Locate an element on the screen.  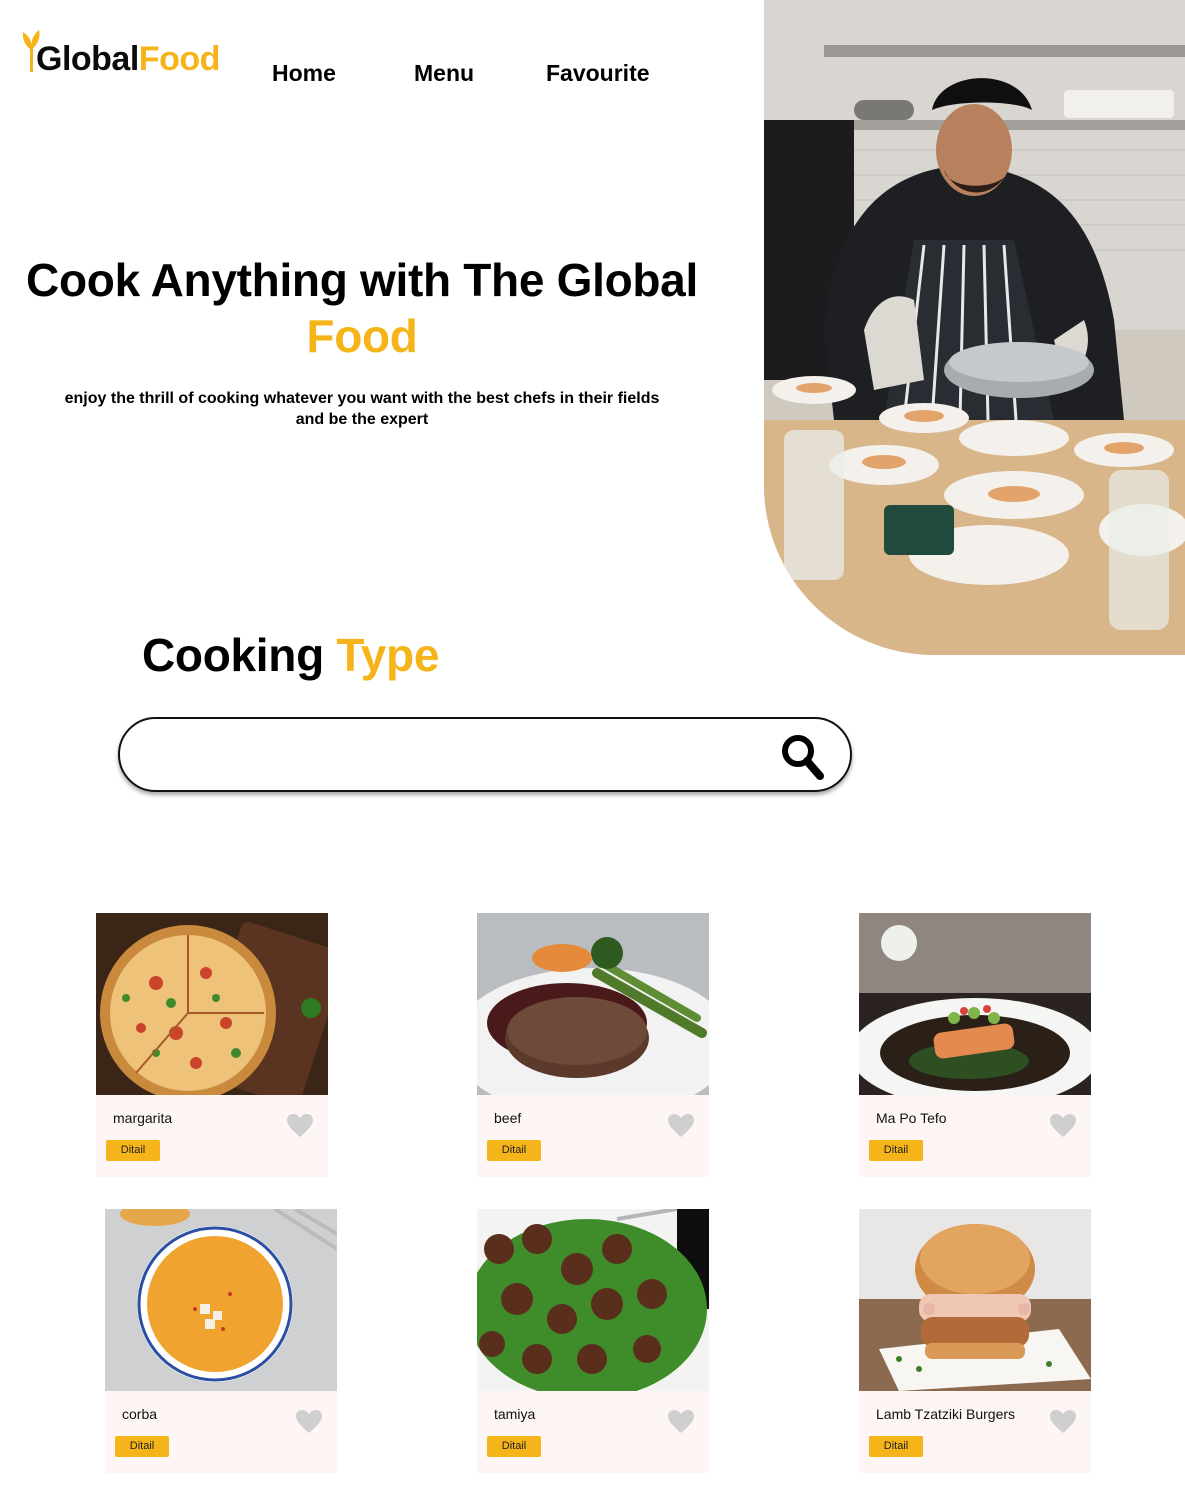
food-image-burger is located at coordinates (975, 1300).